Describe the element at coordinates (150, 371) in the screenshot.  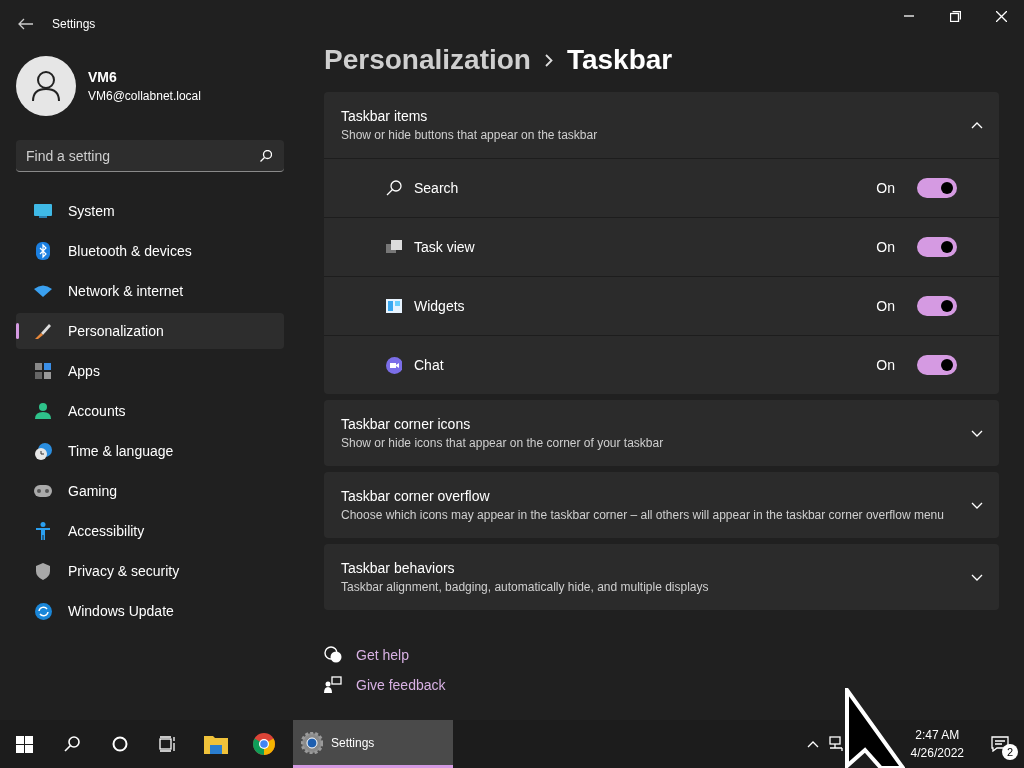
I see `nav-item: Apps` at that location.